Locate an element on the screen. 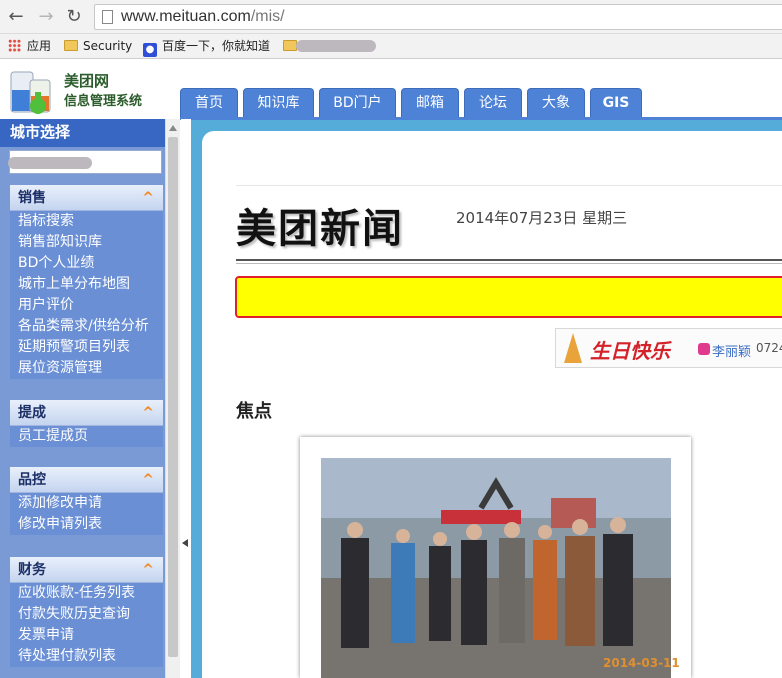  baidu-paw-icon: ● is located at coordinates (150, 50).